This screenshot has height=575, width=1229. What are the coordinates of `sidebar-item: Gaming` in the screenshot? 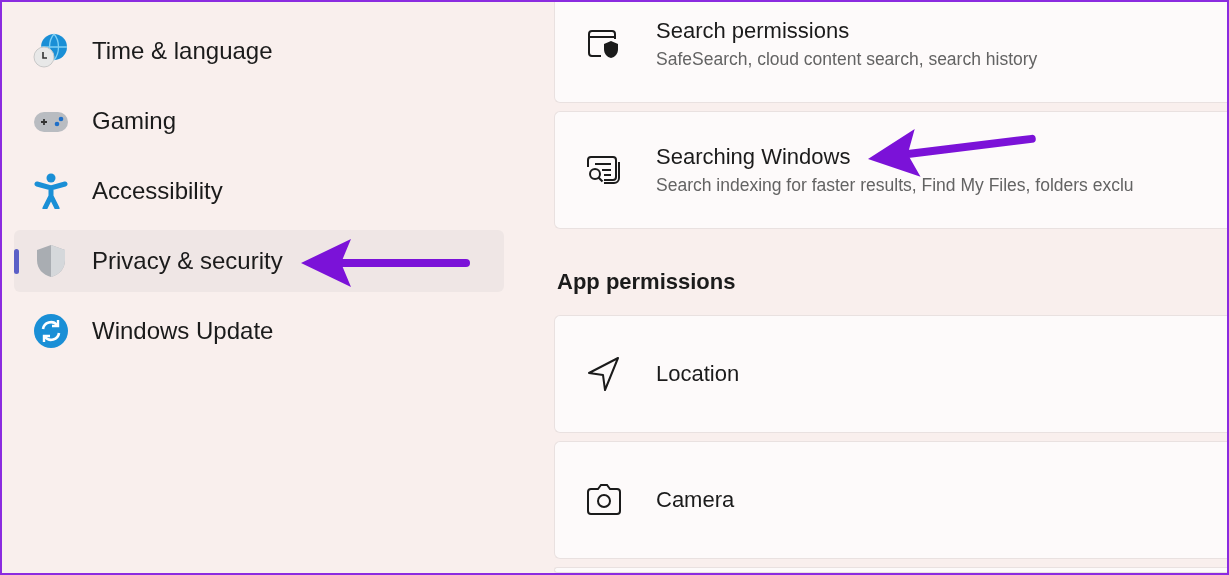 It's located at (259, 121).